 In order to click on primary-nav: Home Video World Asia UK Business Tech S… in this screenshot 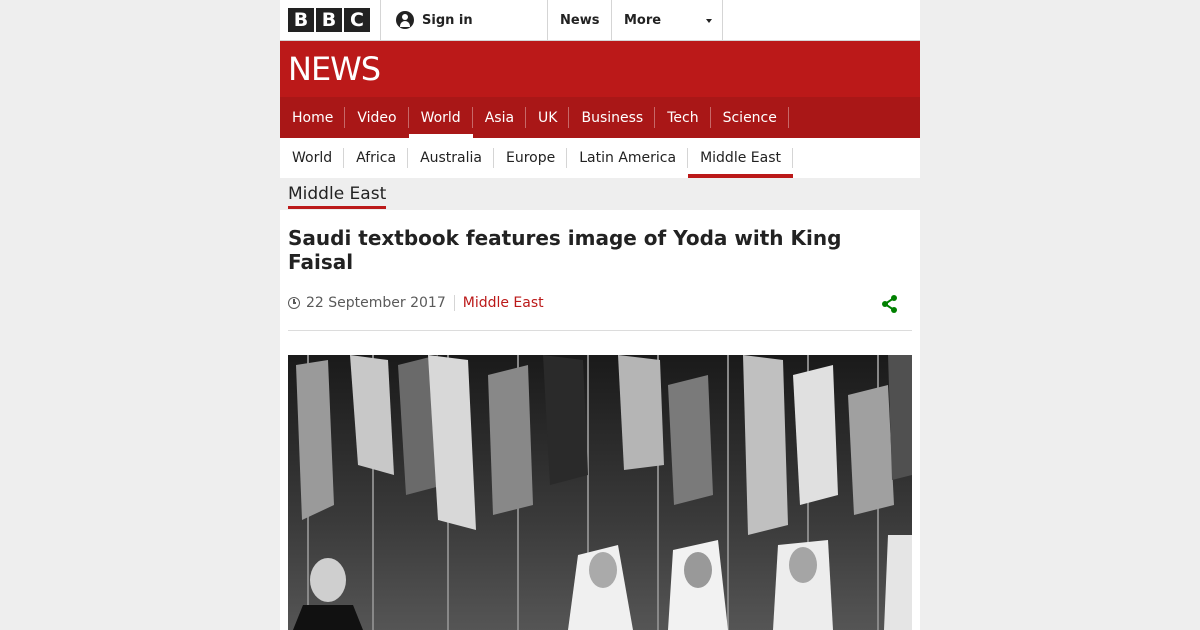, I will do `click(600, 117)`.